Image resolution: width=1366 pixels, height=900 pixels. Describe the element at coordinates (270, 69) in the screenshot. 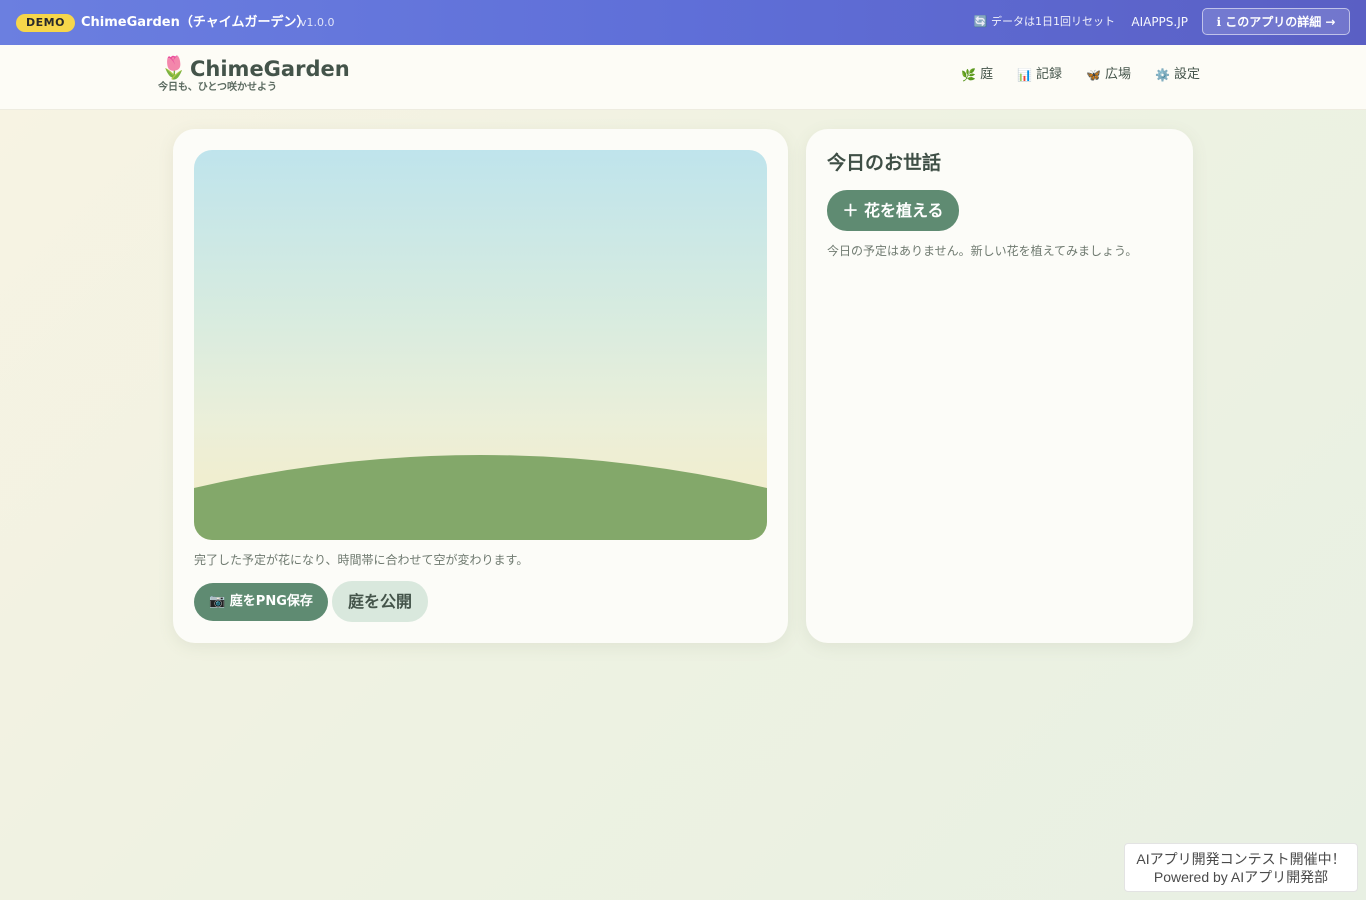

I see `app-logo: ChimeGarden` at that location.